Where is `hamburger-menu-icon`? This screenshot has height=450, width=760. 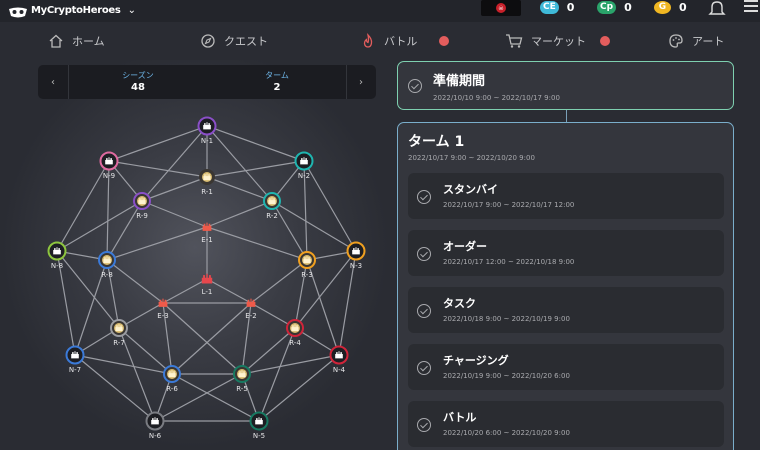 hamburger-menu-icon is located at coordinates (752, 7).